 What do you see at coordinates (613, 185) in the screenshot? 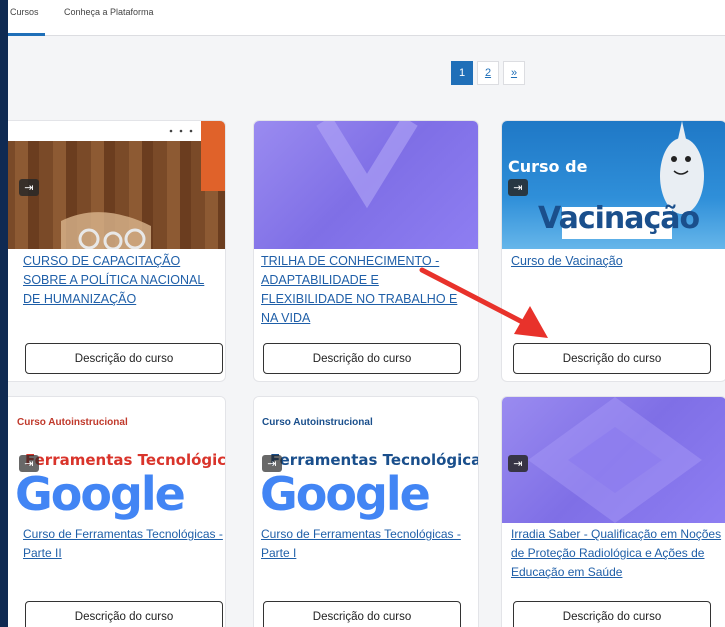
I see `course-thumbnail: Curso de Vacinação ⇥` at bounding box center [613, 185].